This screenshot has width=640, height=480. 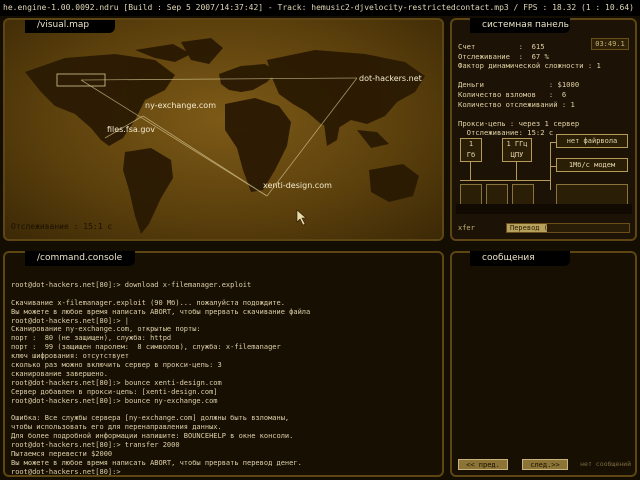 What do you see at coordinates (545, 464) in the screenshot?
I see `next-message-button: след.>>` at bounding box center [545, 464].